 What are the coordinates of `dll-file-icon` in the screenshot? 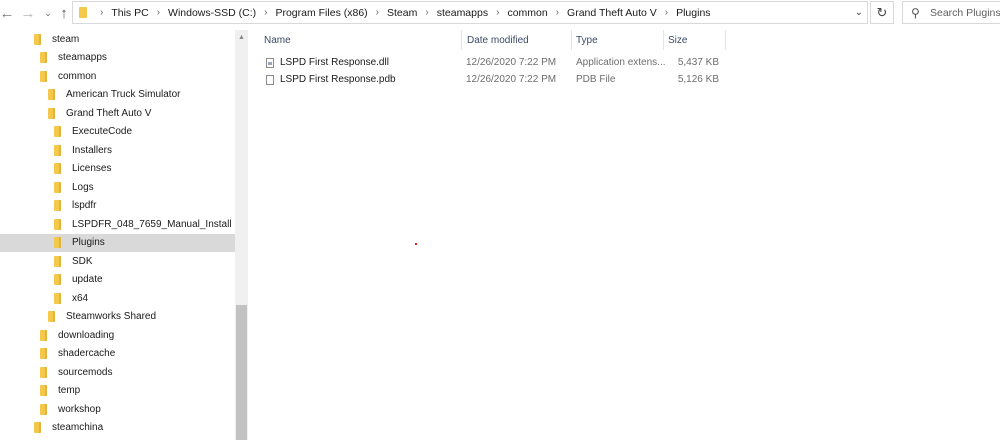 It's located at (270, 62).